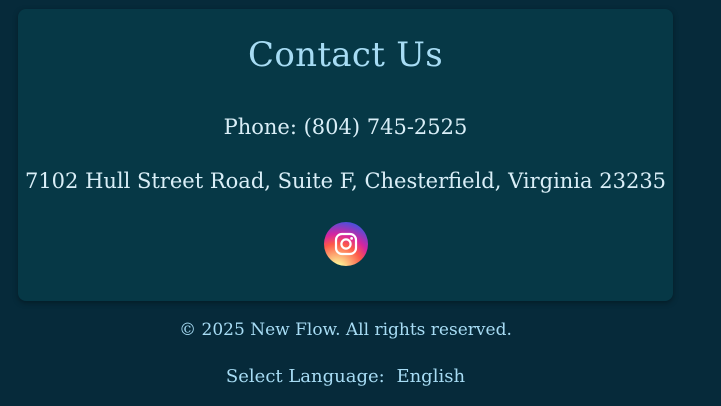 This screenshot has height=406, width=721. What do you see at coordinates (345, 330) in the screenshot?
I see `copyright-text: © 2025 New Flow. All rights reserved.` at bounding box center [345, 330].